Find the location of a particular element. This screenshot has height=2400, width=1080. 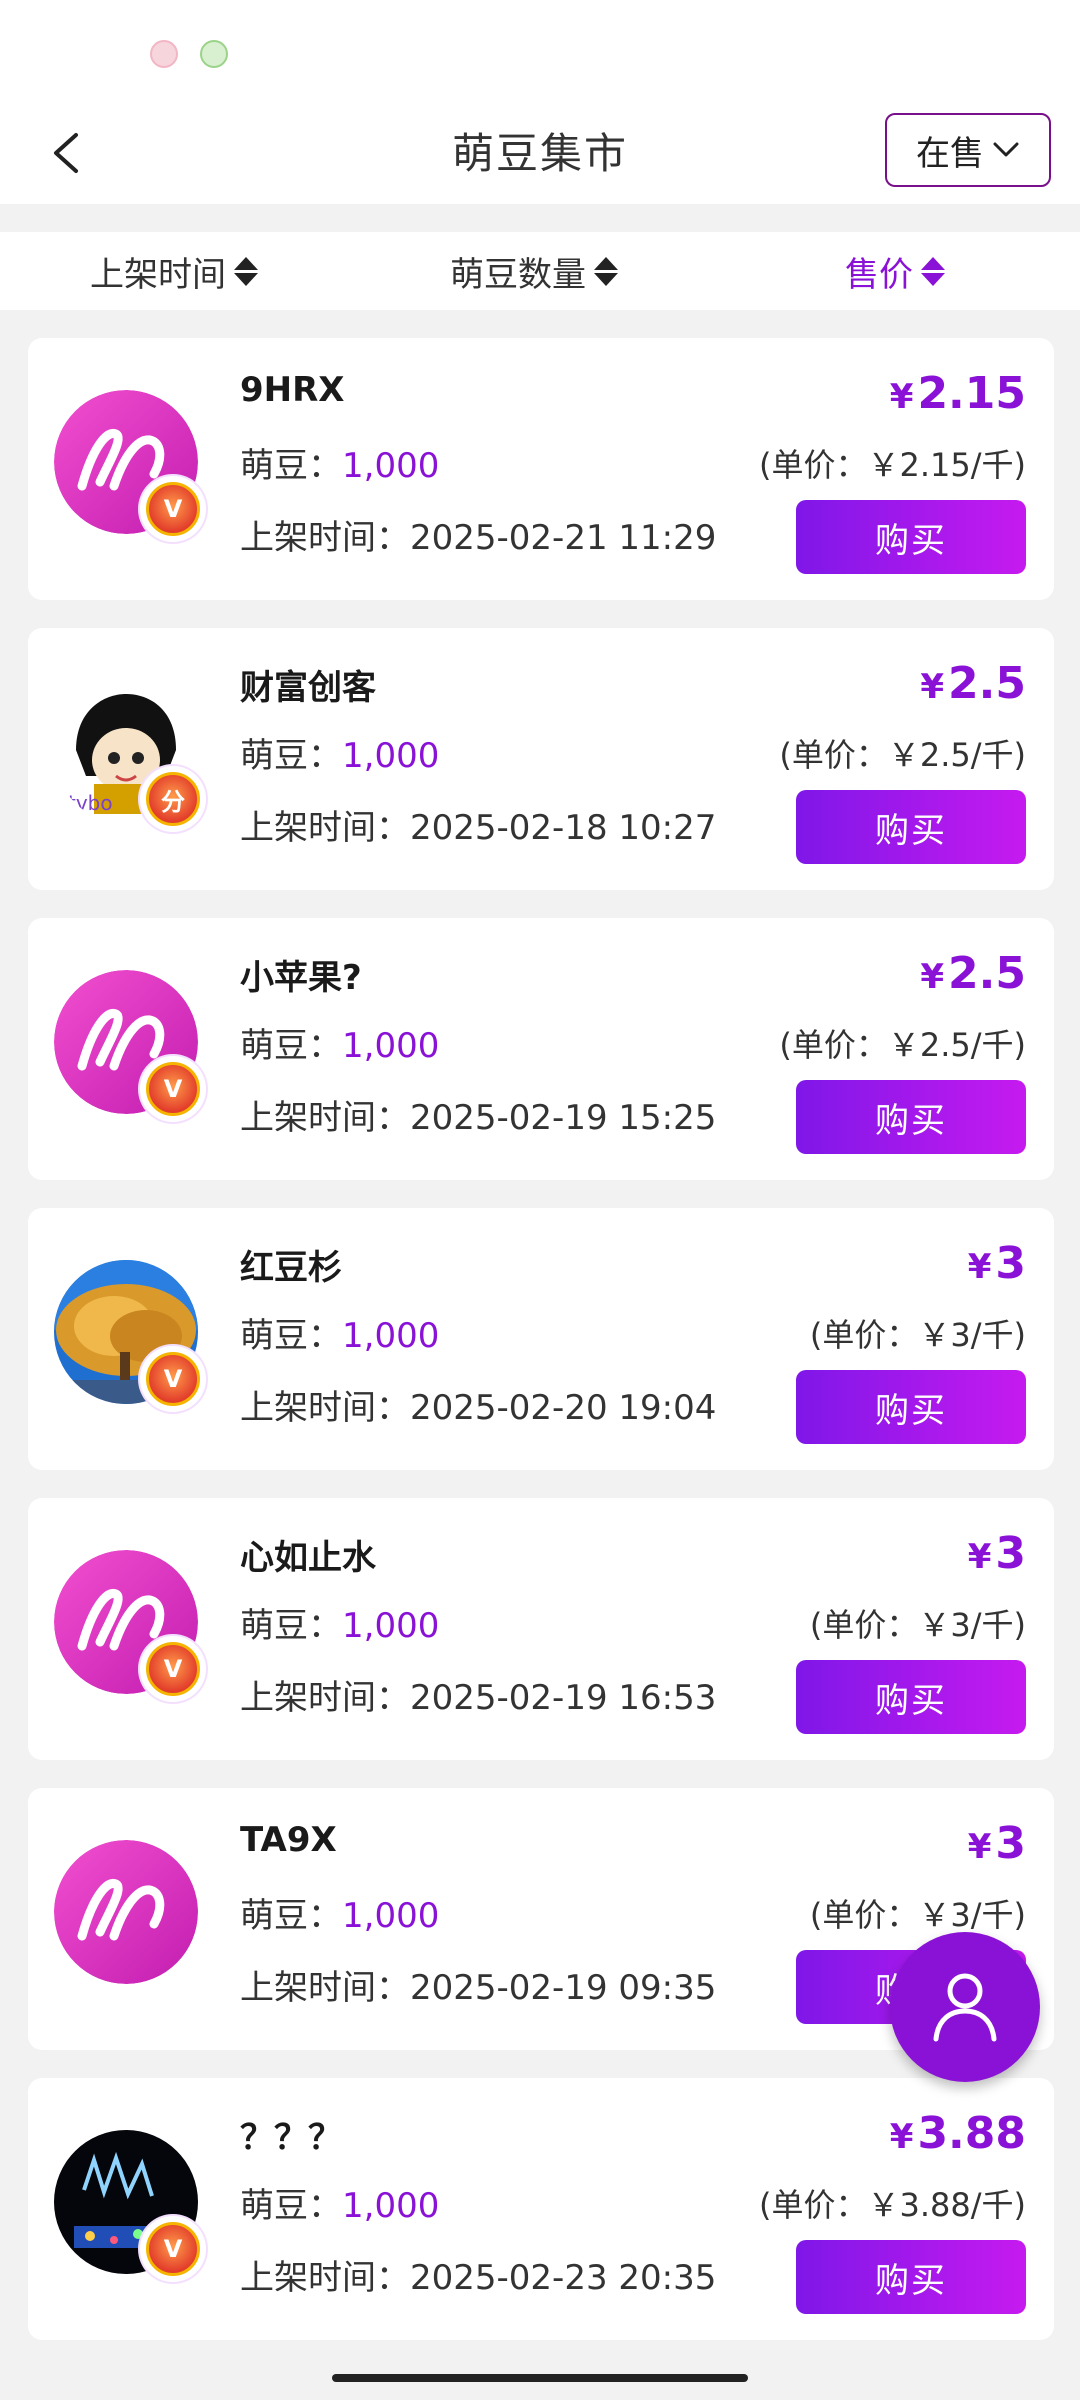

seller-name: 财富创客 is located at coordinates (308, 688).